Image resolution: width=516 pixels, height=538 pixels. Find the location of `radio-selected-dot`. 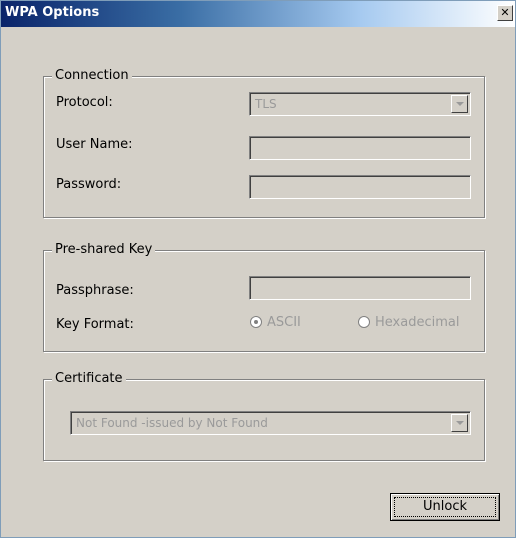

radio-selected-dot is located at coordinates (256, 322).